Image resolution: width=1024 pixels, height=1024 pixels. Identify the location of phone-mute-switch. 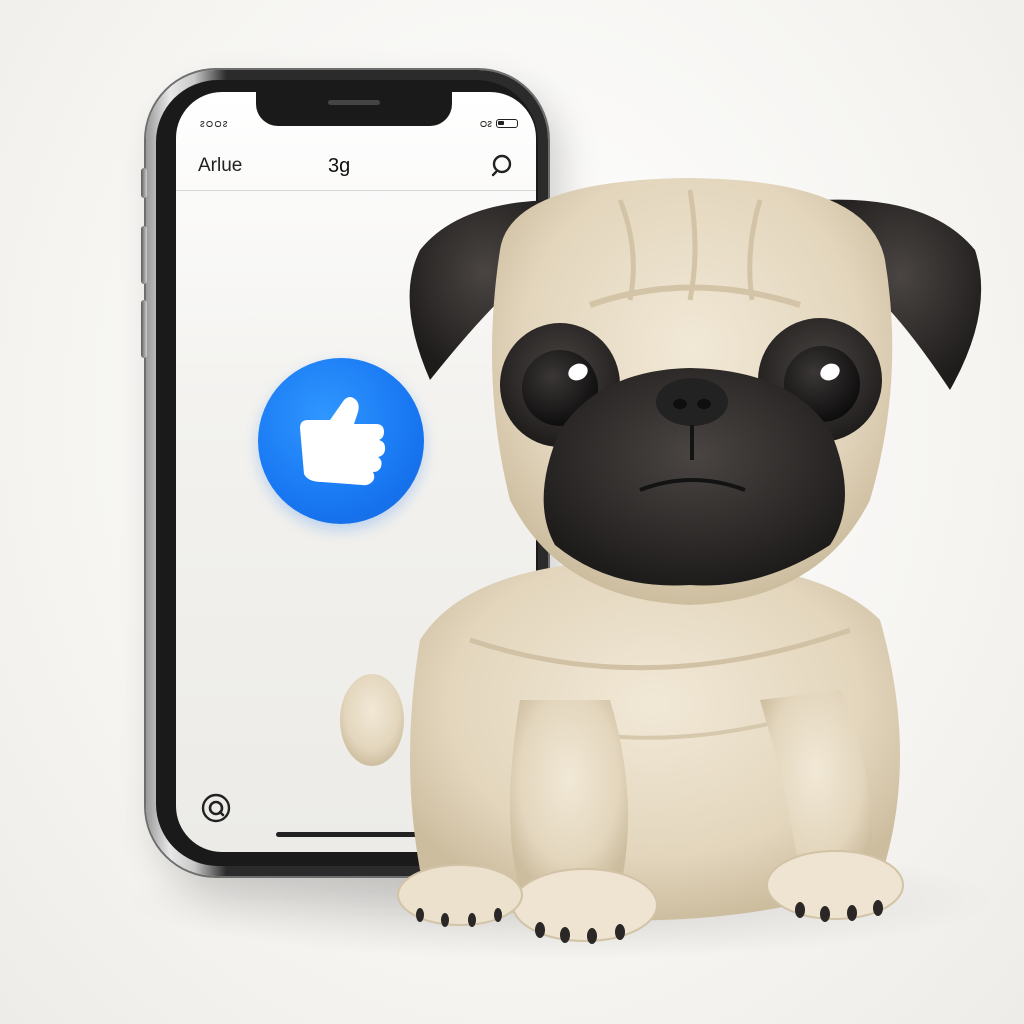
(144, 183).